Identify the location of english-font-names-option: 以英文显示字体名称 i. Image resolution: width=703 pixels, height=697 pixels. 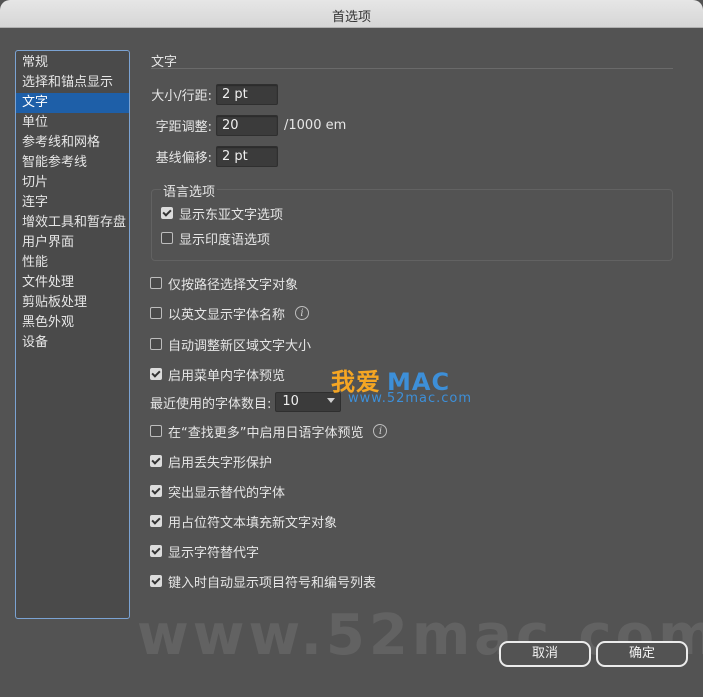
(230, 313).